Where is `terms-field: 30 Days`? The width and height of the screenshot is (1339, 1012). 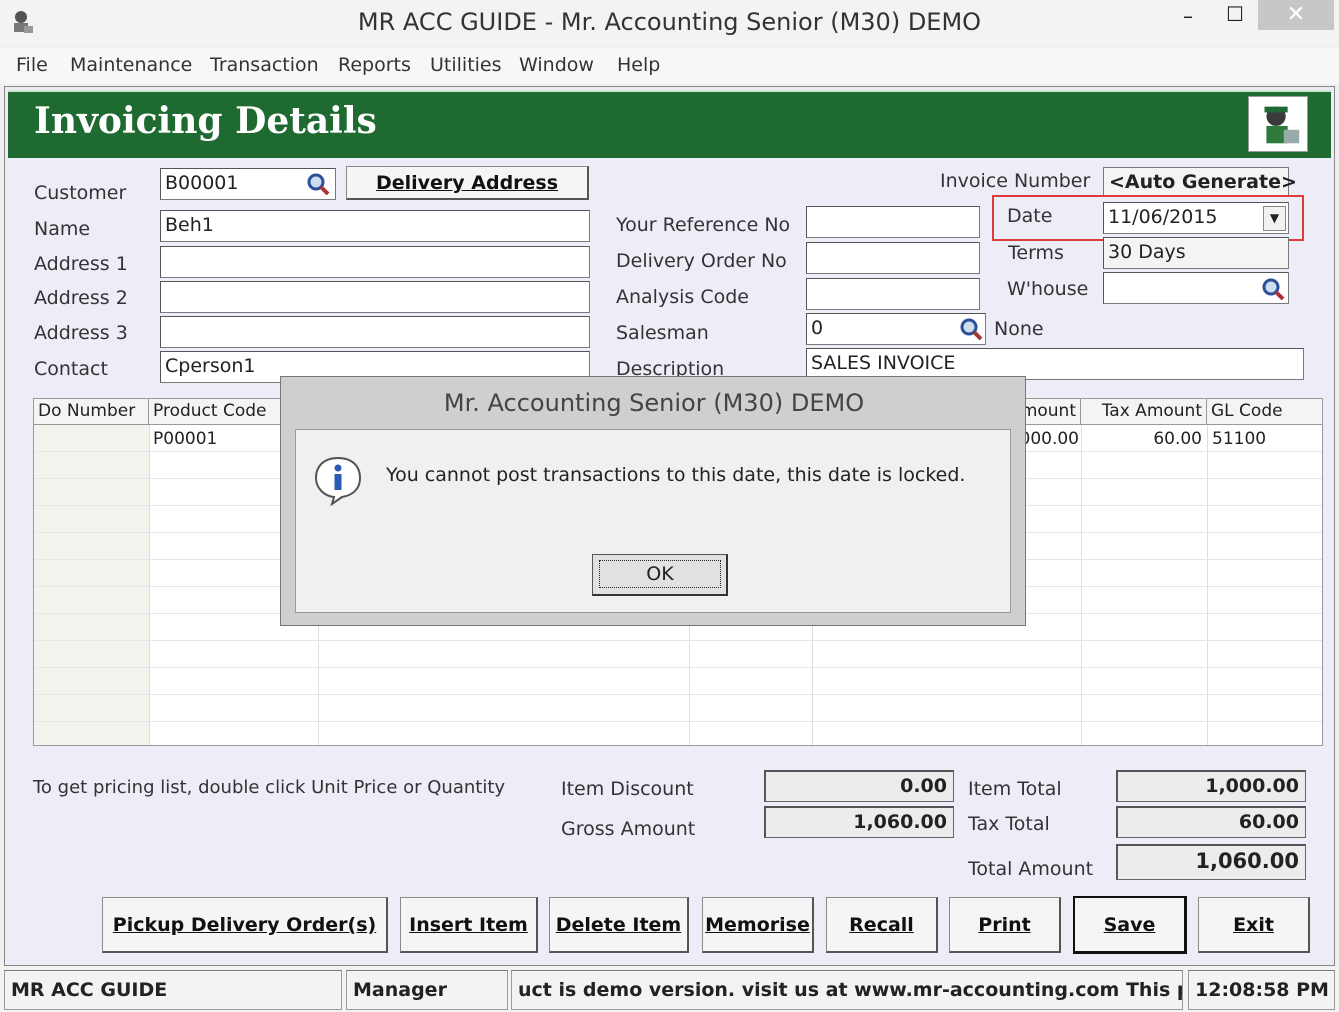
terms-field: 30 Days is located at coordinates (1196, 253).